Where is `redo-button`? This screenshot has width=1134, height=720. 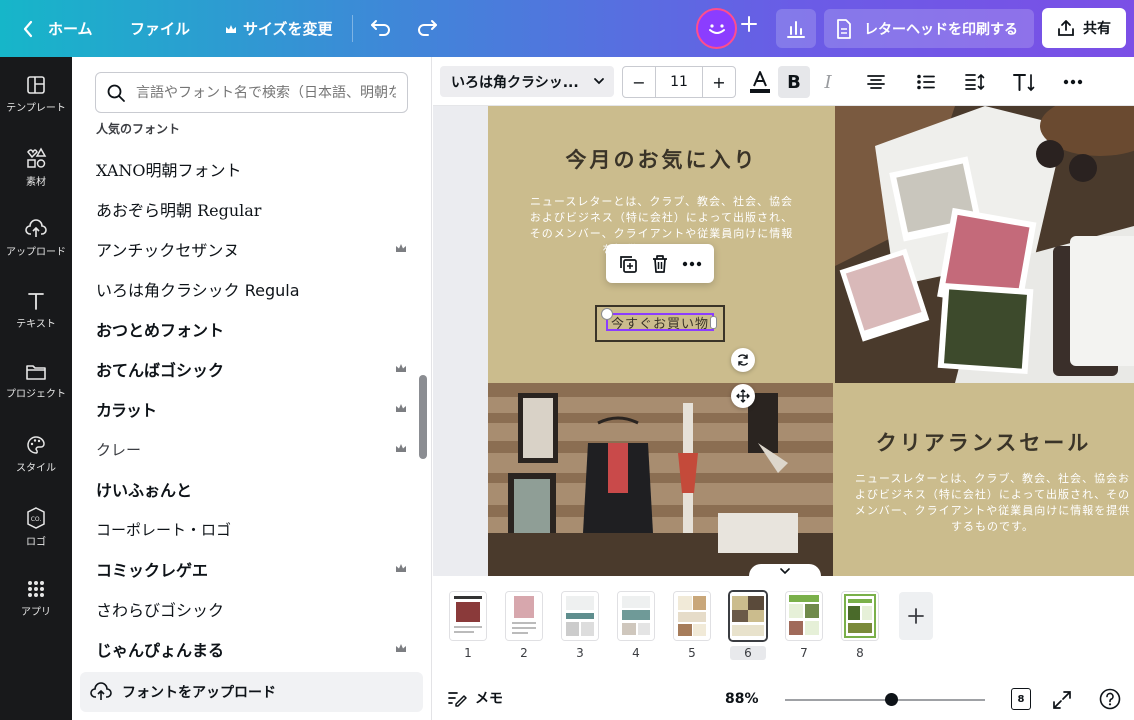
redo-button is located at coordinates (427, 27).